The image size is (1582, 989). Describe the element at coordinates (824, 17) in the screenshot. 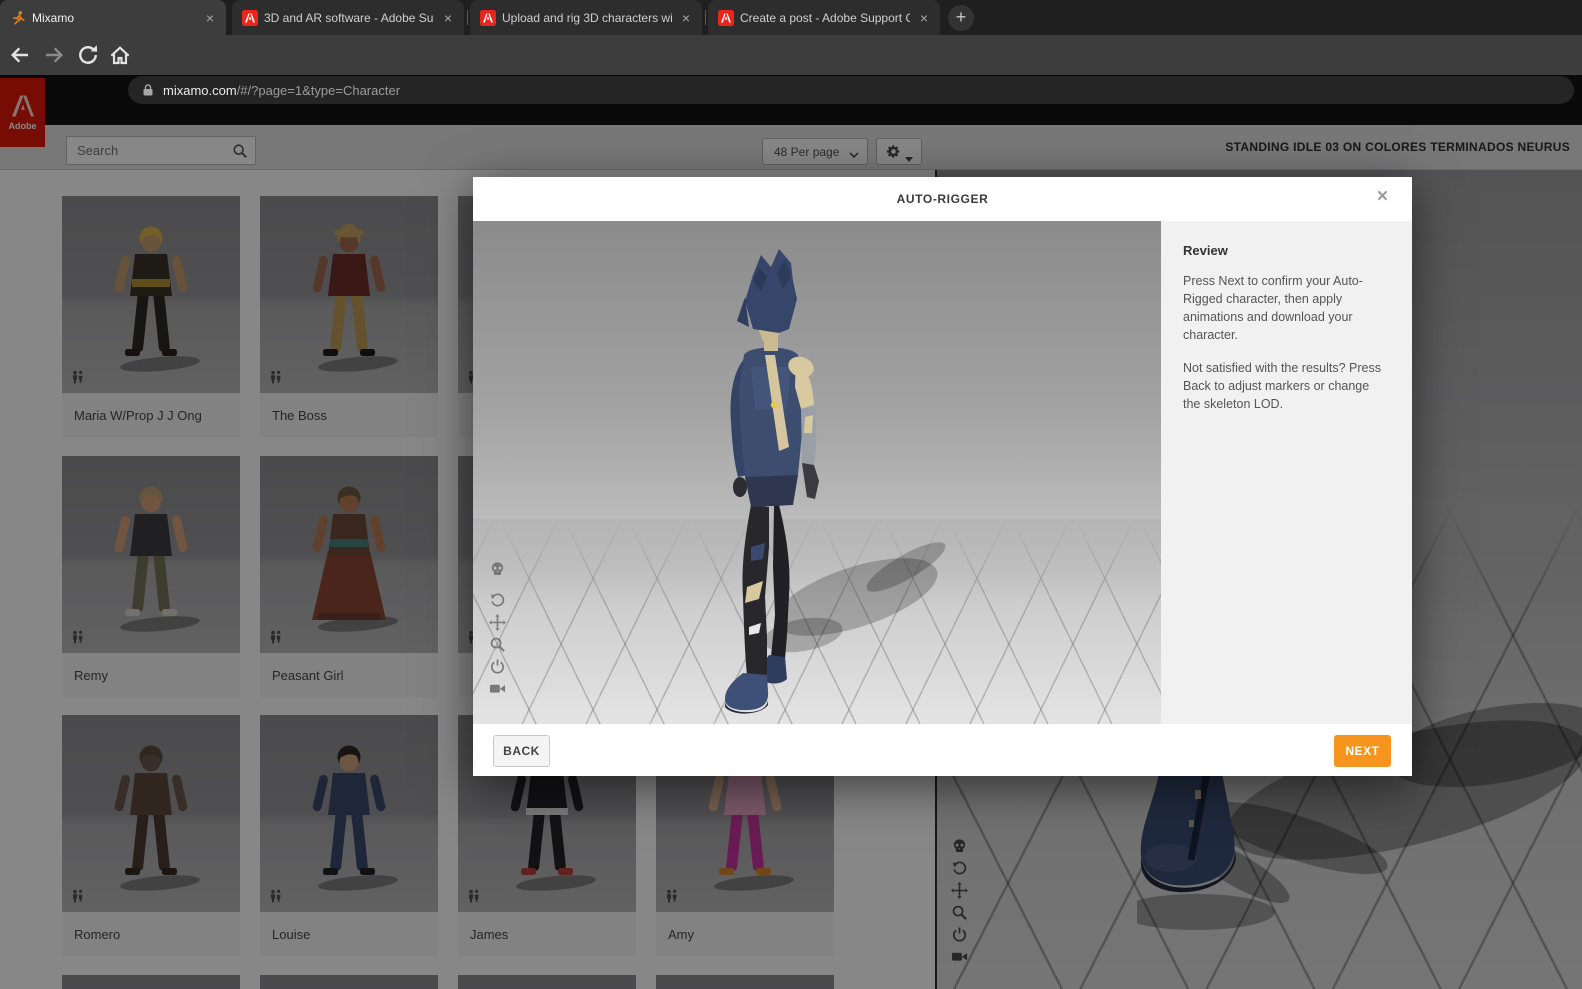

I see `browser-tab: Create a post - Adobe Support C ×` at that location.